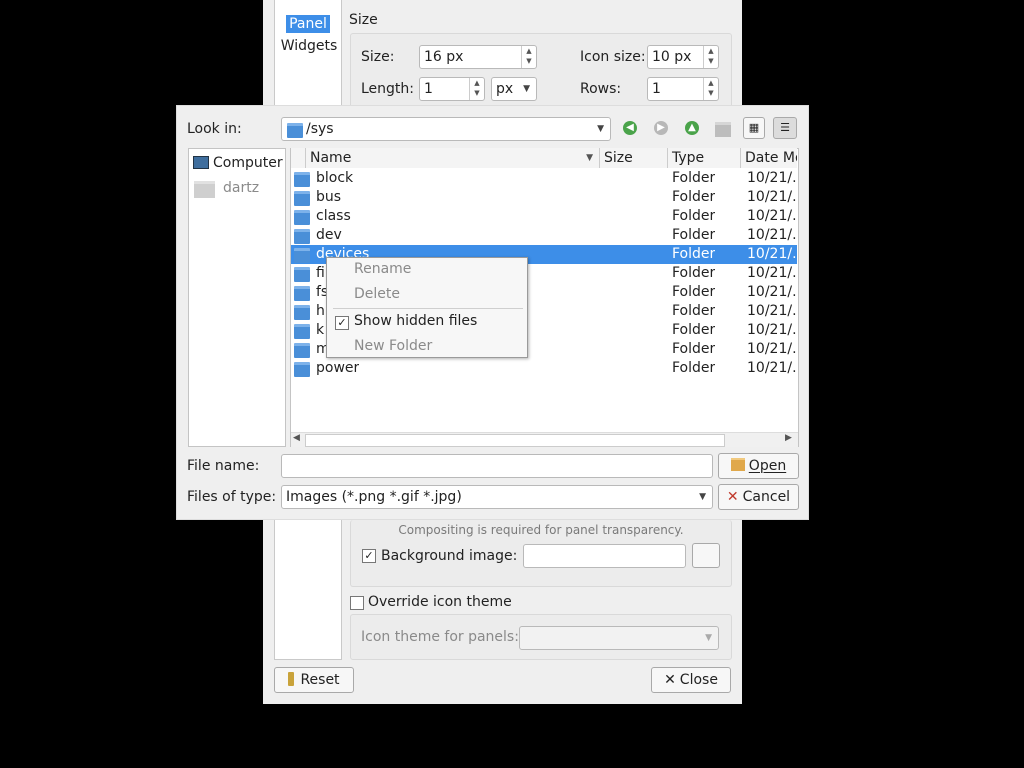 The image size is (1024, 768). I want to click on broom-icon, so click(291, 679).